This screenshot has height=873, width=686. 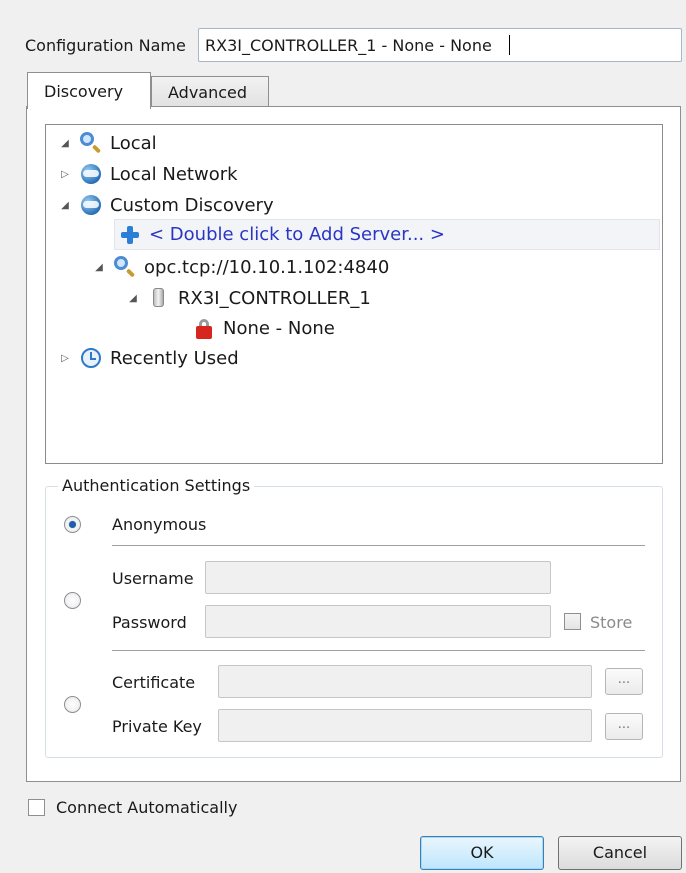 What do you see at coordinates (133, 143) in the screenshot?
I see `tree-label: Local` at bounding box center [133, 143].